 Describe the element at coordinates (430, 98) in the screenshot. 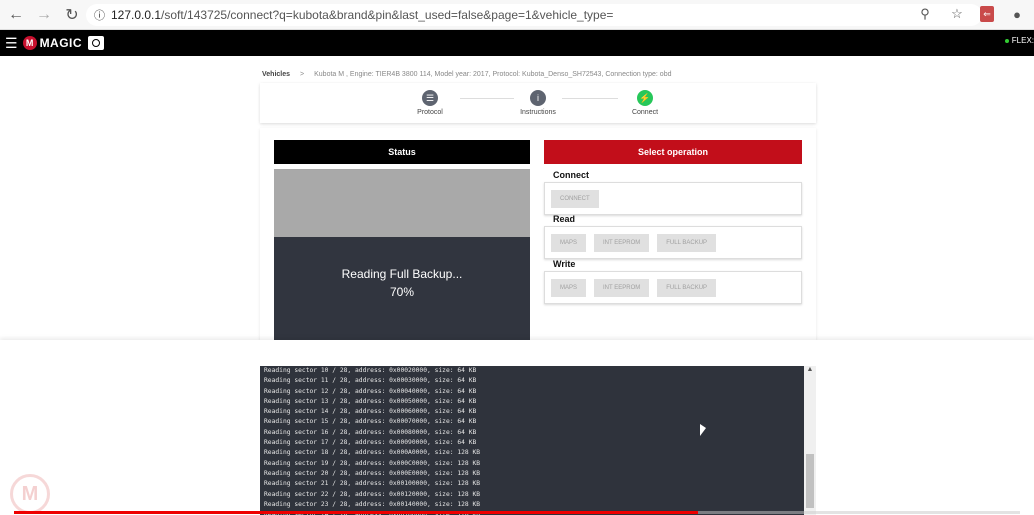

I see `list-icon: ☰` at that location.